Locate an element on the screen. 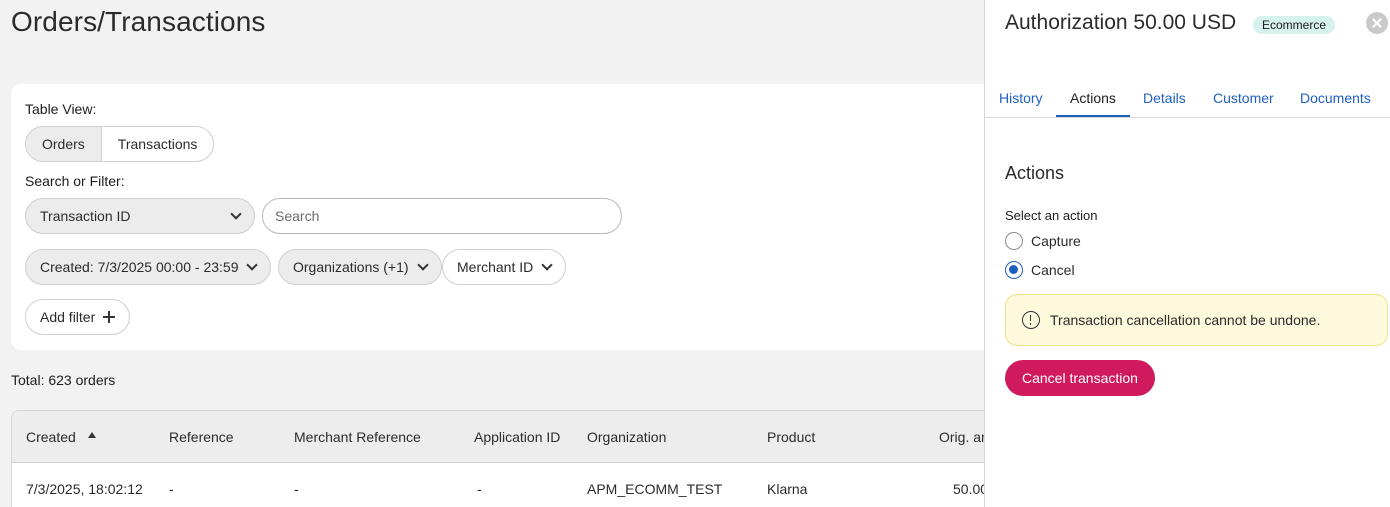 The image size is (1390, 507). active-tab-indicator is located at coordinates (1093, 116).